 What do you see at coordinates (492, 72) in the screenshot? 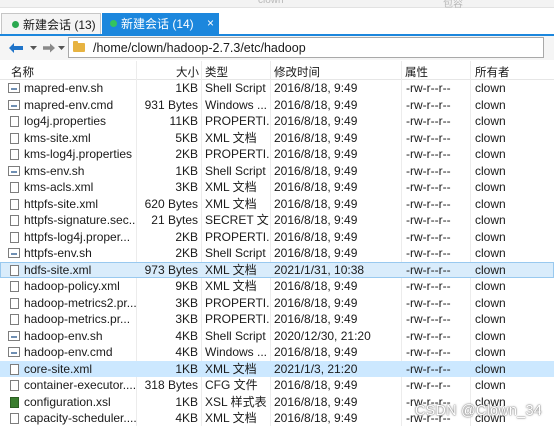
I see `column-header-owner: 所有者` at bounding box center [492, 72].